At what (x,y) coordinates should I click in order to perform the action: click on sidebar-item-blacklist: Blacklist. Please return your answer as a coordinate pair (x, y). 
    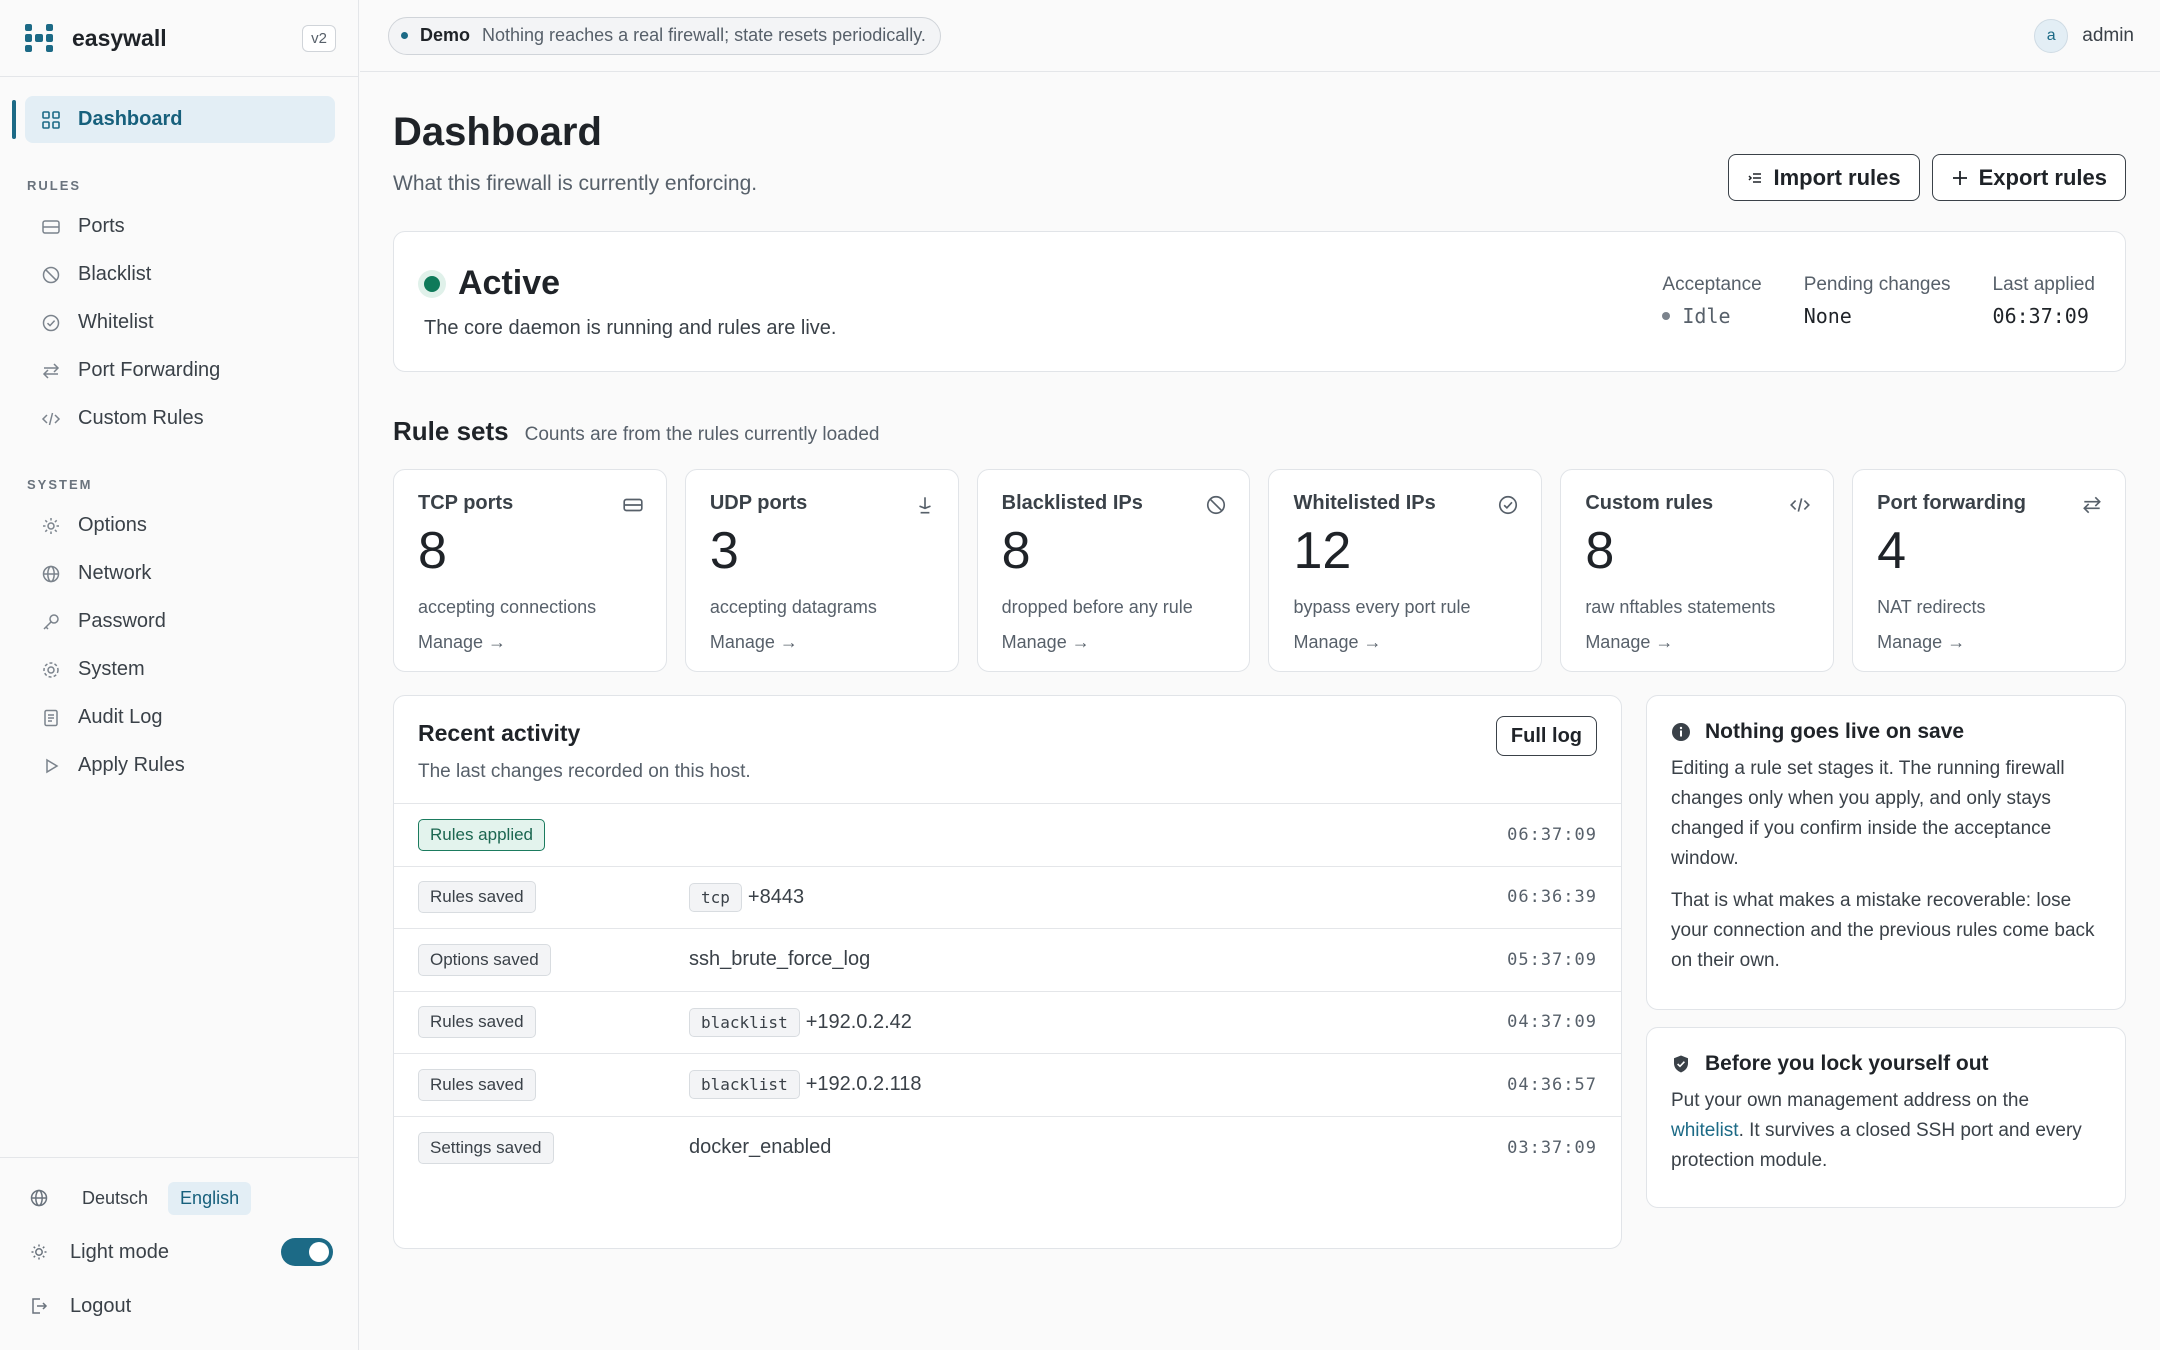
    Looking at the image, I should click on (180, 274).